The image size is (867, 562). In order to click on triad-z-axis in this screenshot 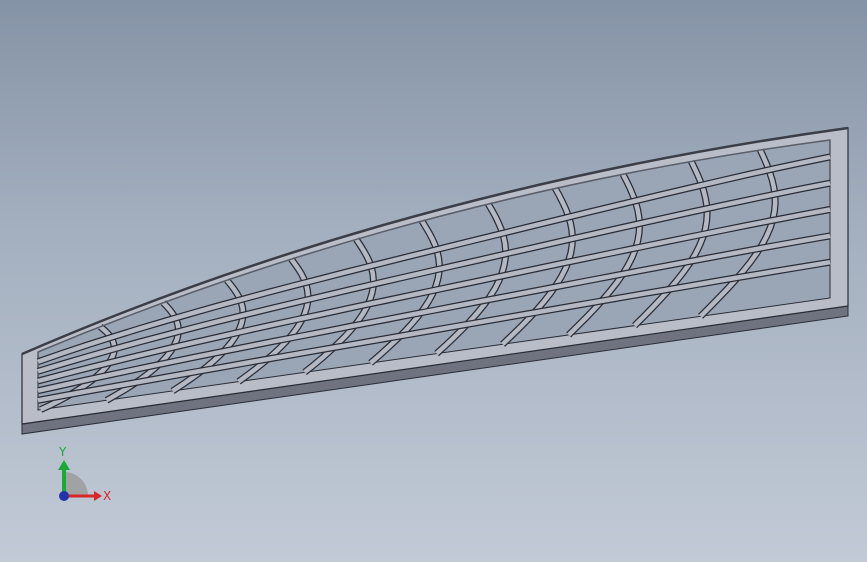, I will do `click(64, 496)`.